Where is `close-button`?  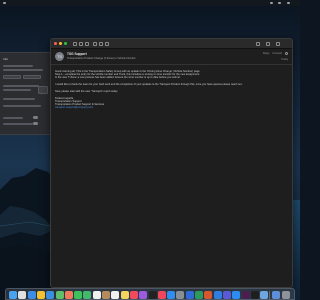 close-button is located at coordinates (55, 43).